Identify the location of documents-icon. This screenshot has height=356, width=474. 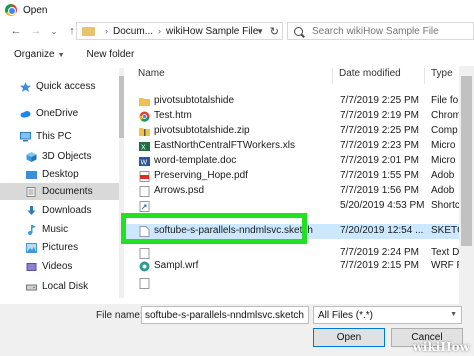
(31, 191).